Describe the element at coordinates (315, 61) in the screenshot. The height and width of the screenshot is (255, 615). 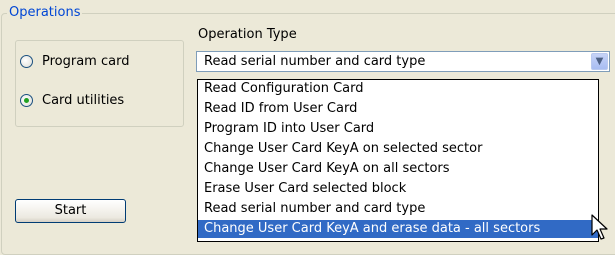
I see `operation-type-selected-value: Read serial number and card type` at that location.